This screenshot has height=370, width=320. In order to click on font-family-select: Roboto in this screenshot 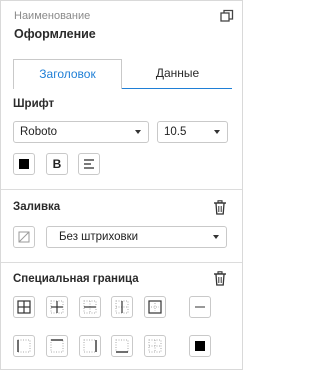, I will do `click(81, 132)`.